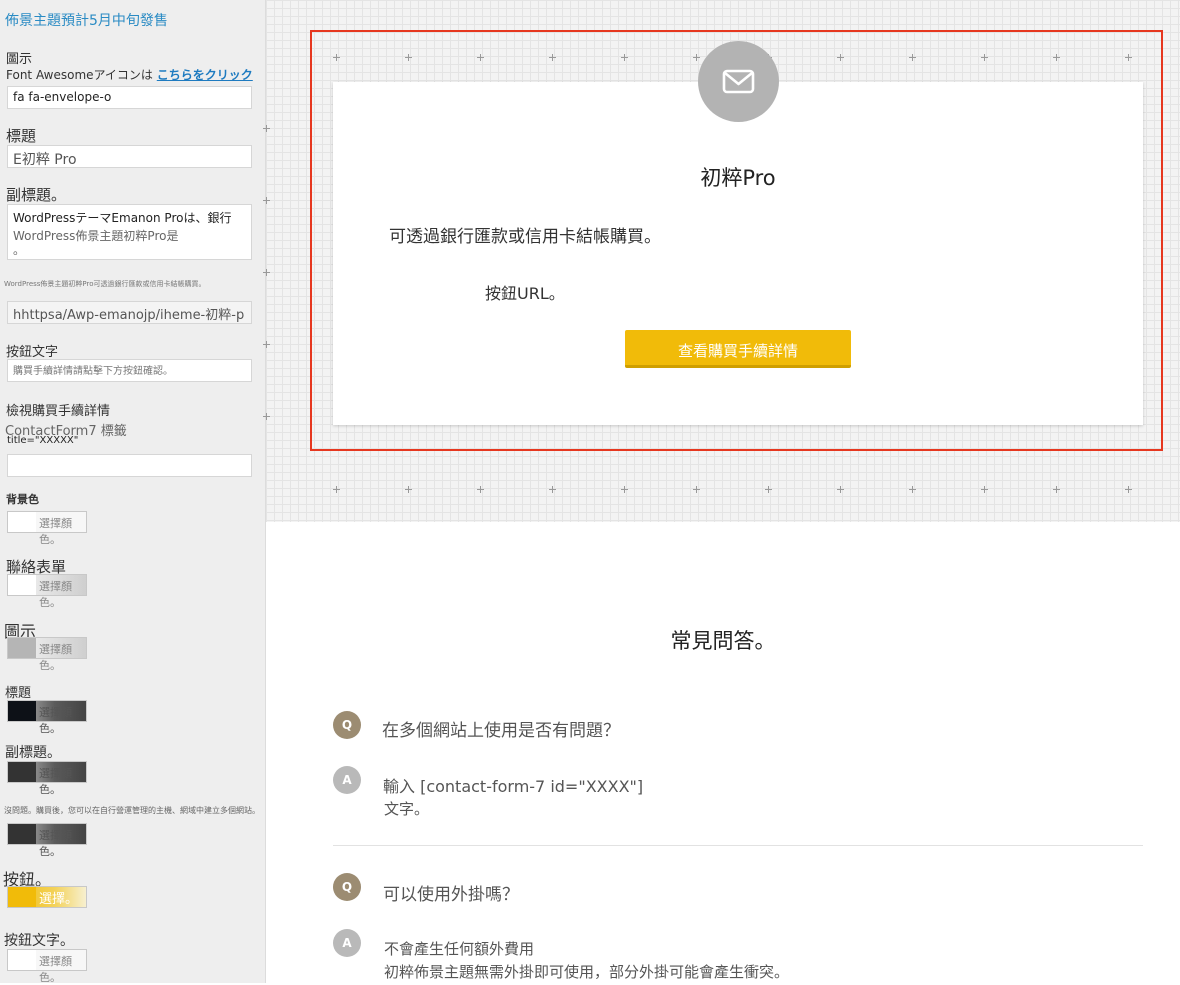 The height and width of the screenshot is (985, 1180). I want to click on title-field-label: 標題, so click(21, 136).